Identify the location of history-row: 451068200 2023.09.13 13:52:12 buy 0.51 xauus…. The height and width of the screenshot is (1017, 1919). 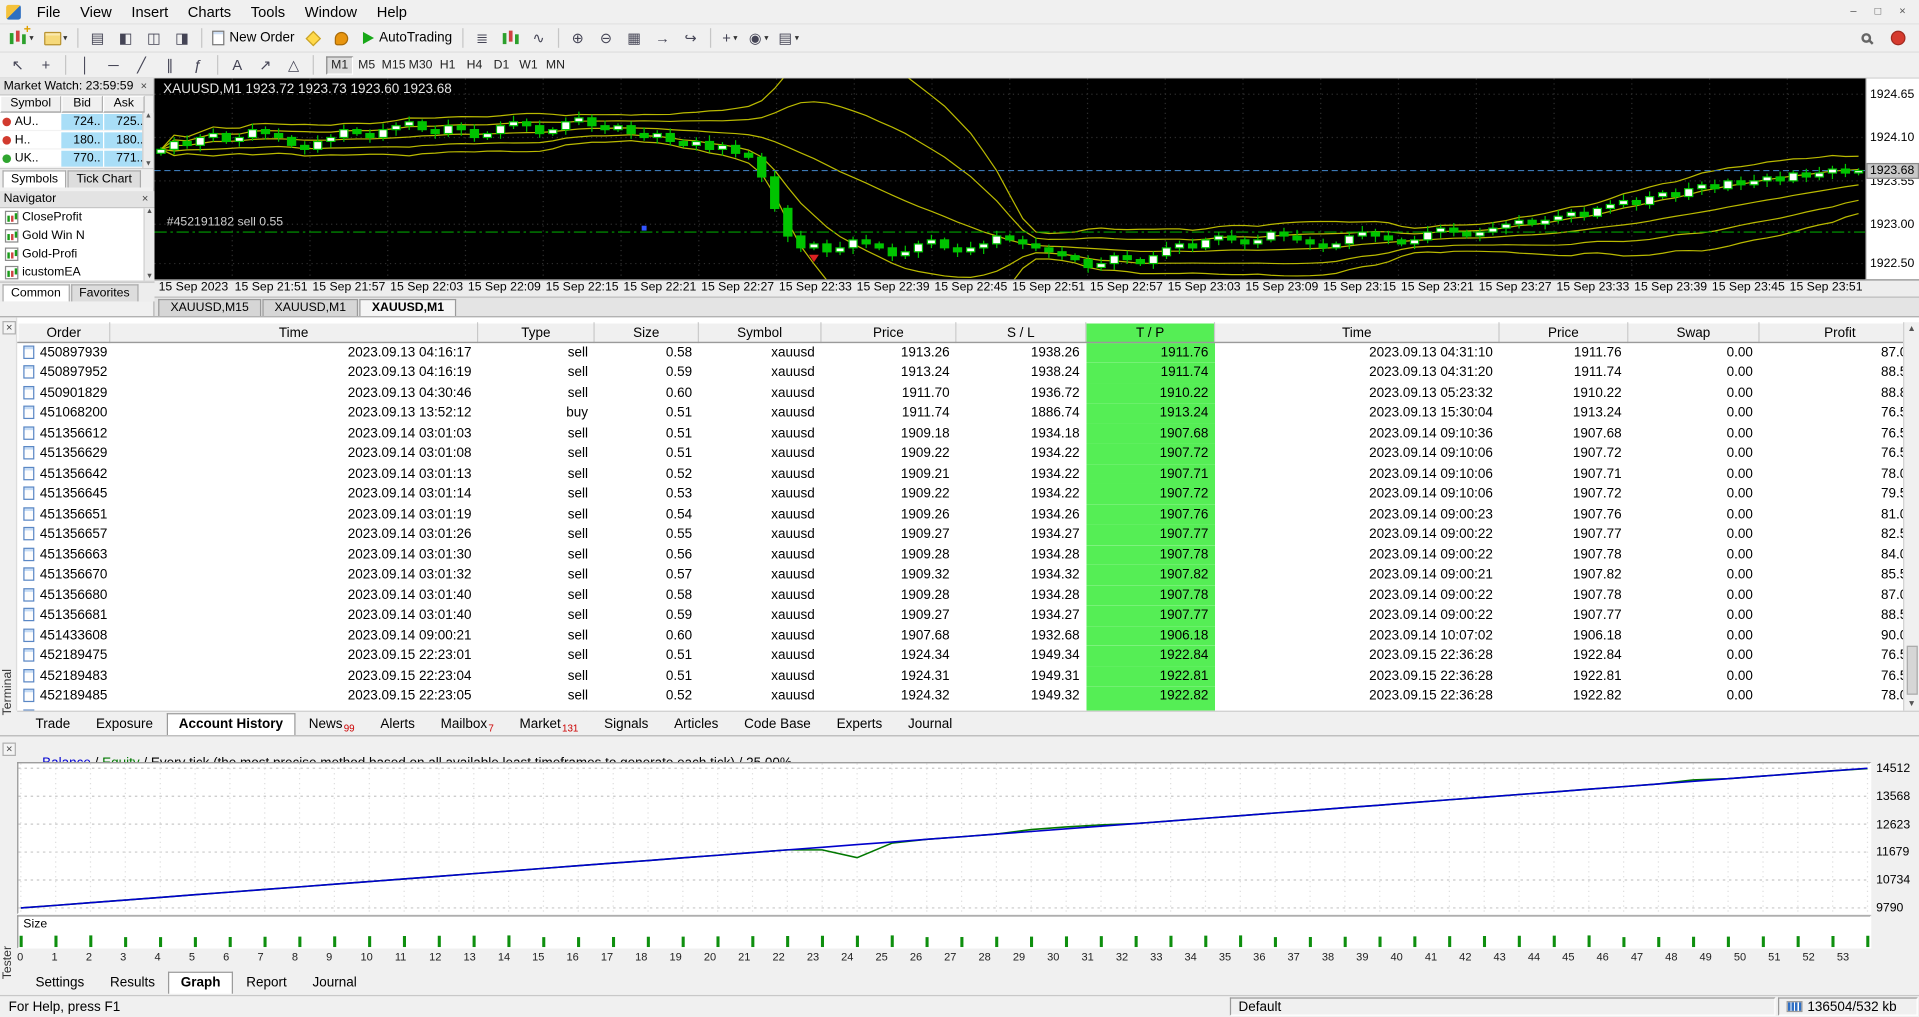
(968, 413).